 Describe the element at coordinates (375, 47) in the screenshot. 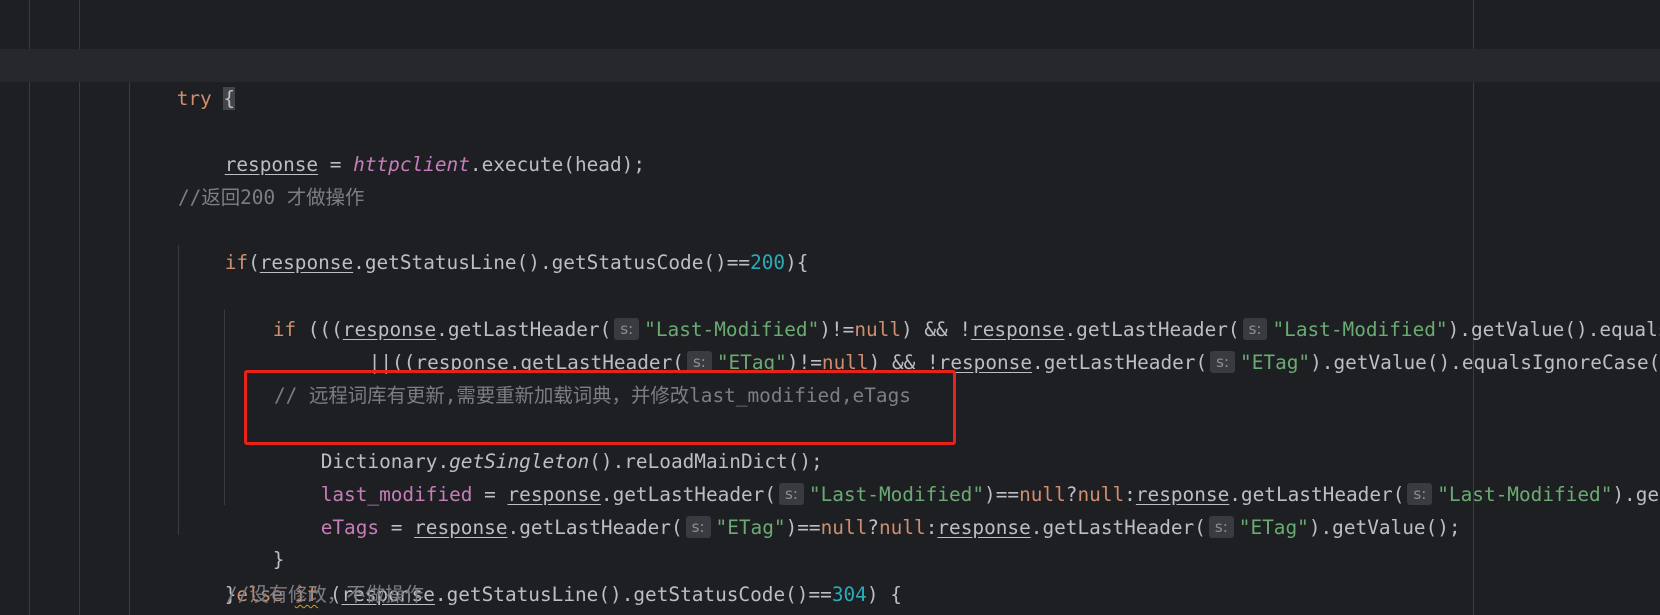

I see `code-line: CloseableHttpResponse response = null;` at that location.